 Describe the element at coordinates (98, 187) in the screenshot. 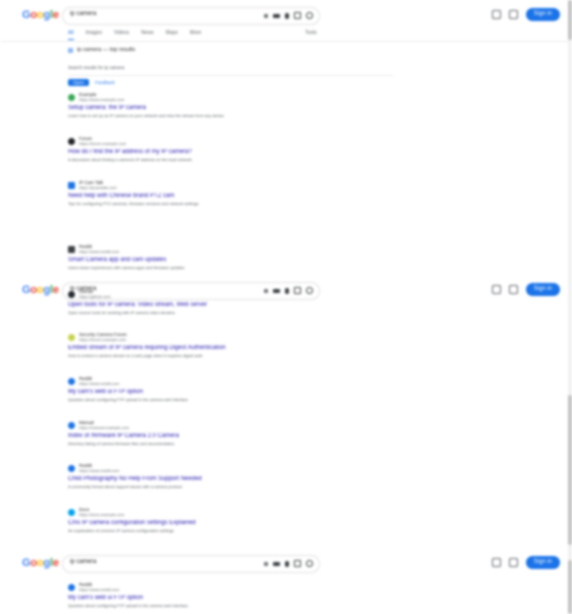

I see `result-url: https://ipcamtalk.com` at that location.